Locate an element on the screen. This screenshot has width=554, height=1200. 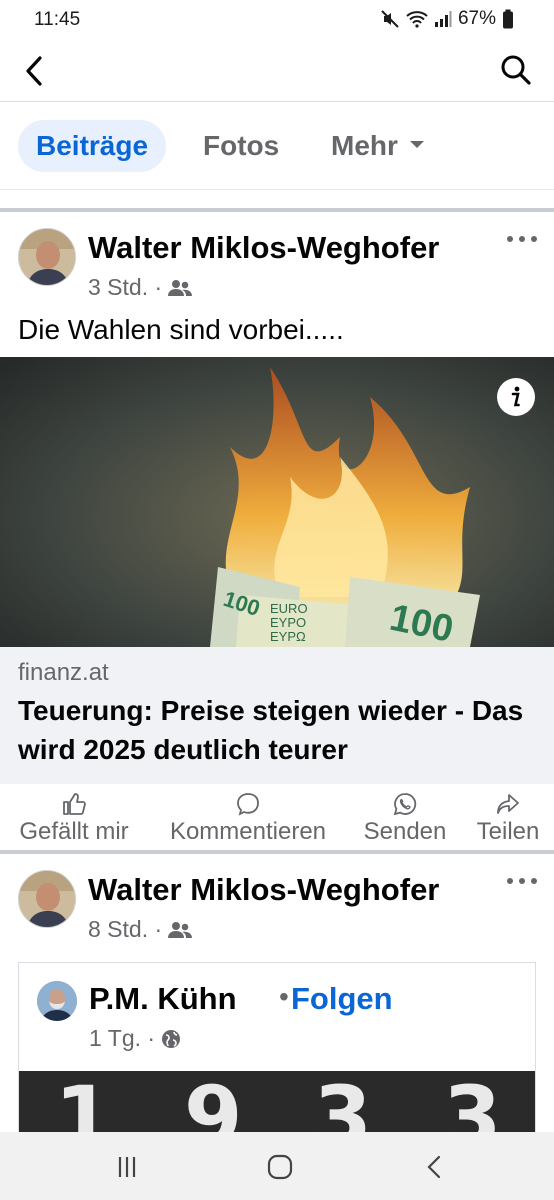
profile-tabs: Beiträge Fotos Mehr is located at coordinates (277, 146).